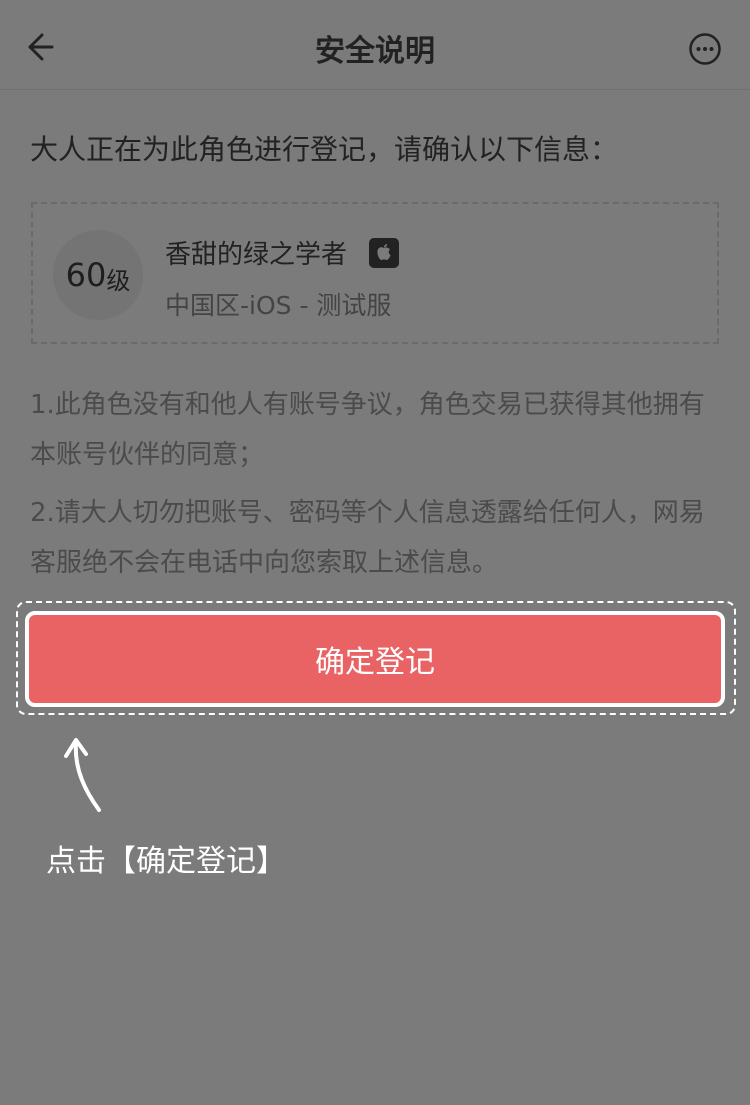 The height and width of the screenshot is (1105, 750). What do you see at coordinates (278, 305) in the screenshot?
I see `role-server: 中国区-iOS - 测试服` at bounding box center [278, 305].